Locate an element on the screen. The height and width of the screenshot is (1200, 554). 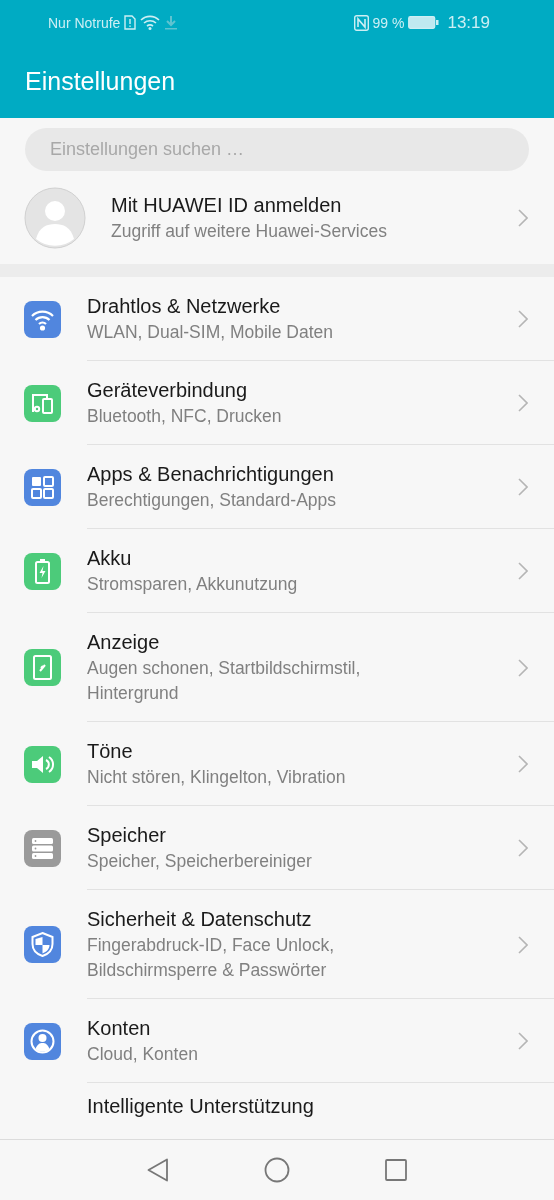
sim-alert-icon is located at coordinates (130, 22).